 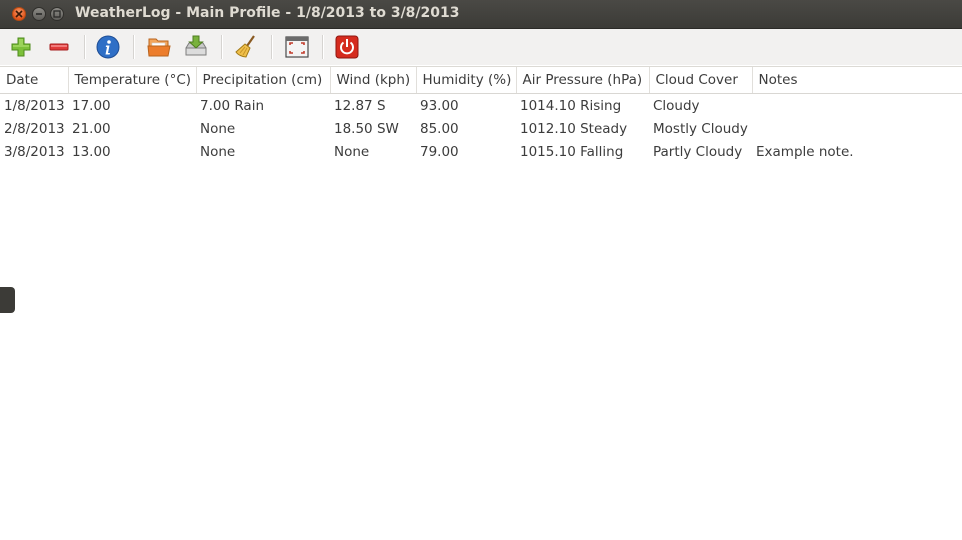 I want to click on cell-cloud-cover: Mostly Cloudy, so click(x=700, y=128).